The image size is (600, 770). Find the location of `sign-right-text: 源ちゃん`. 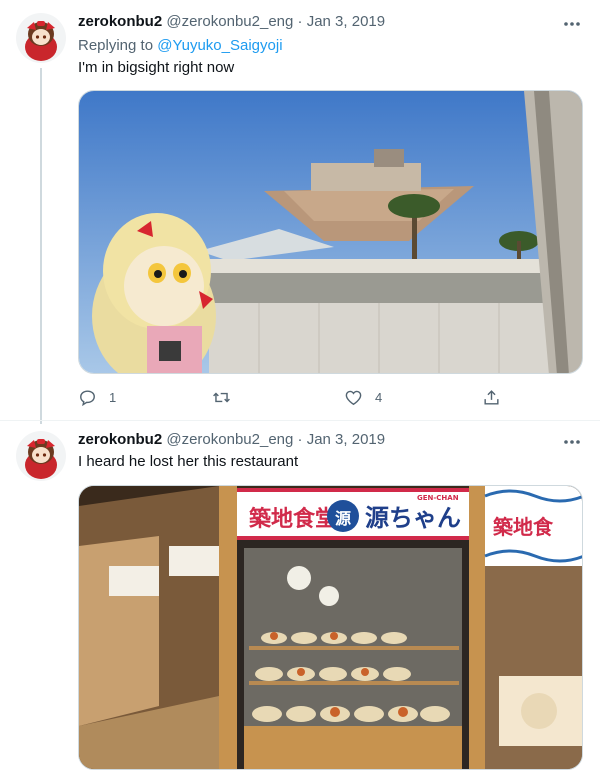

sign-right-text: 源ちゃん is located at coordinates (413, 518).